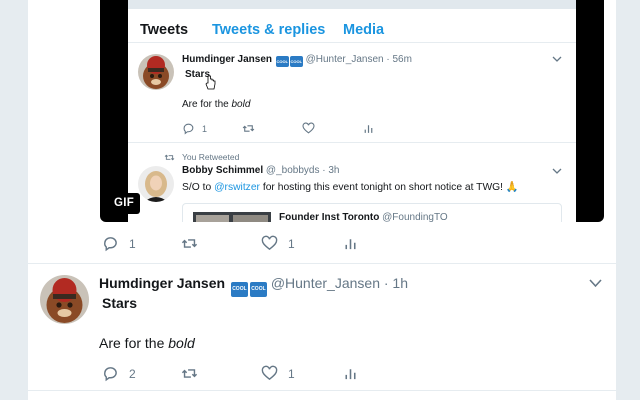  What do you see at coordinates (210, 82) in the screenshot?
I see `hand-cursor-icon` at bounding box center [210, 82].